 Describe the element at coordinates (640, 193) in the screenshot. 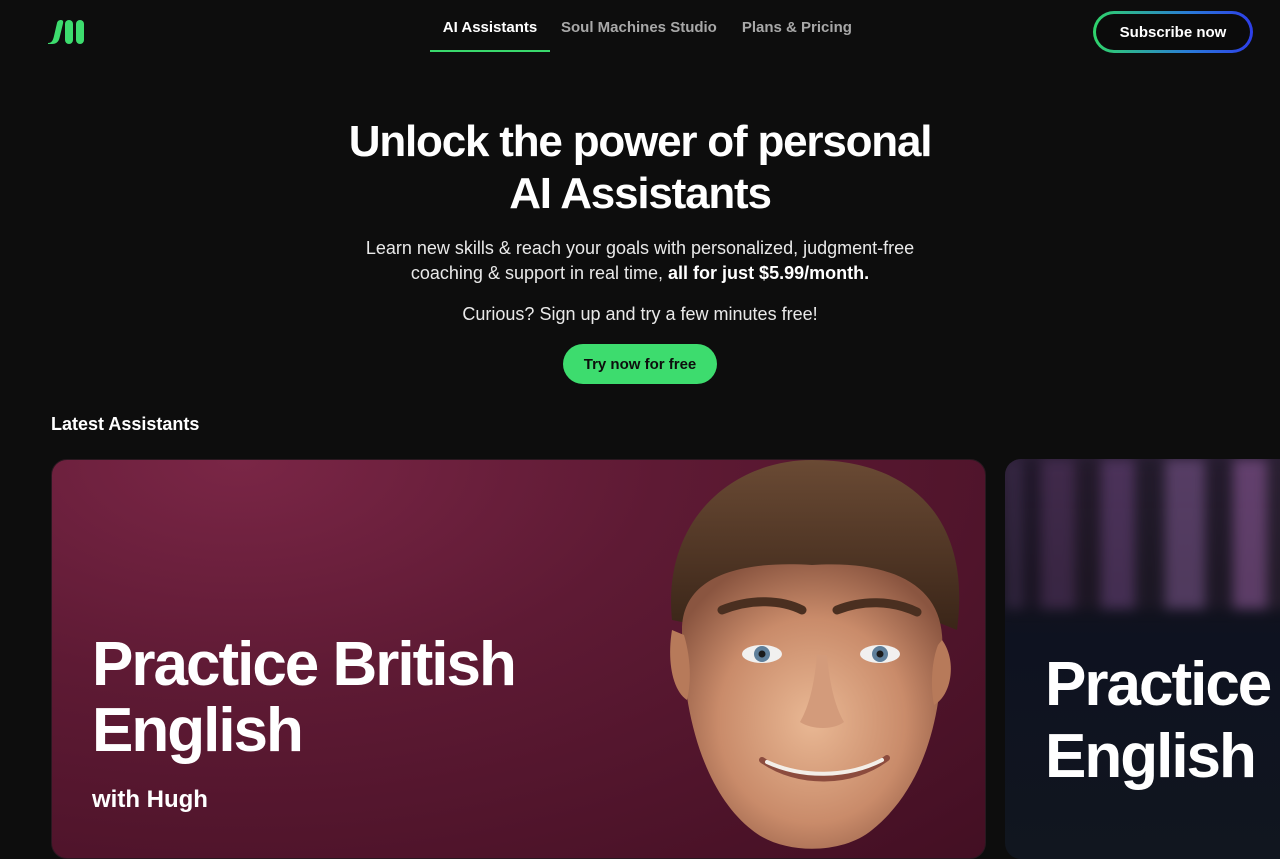

I see `hero-title-line2: AI Assistants` at that location.